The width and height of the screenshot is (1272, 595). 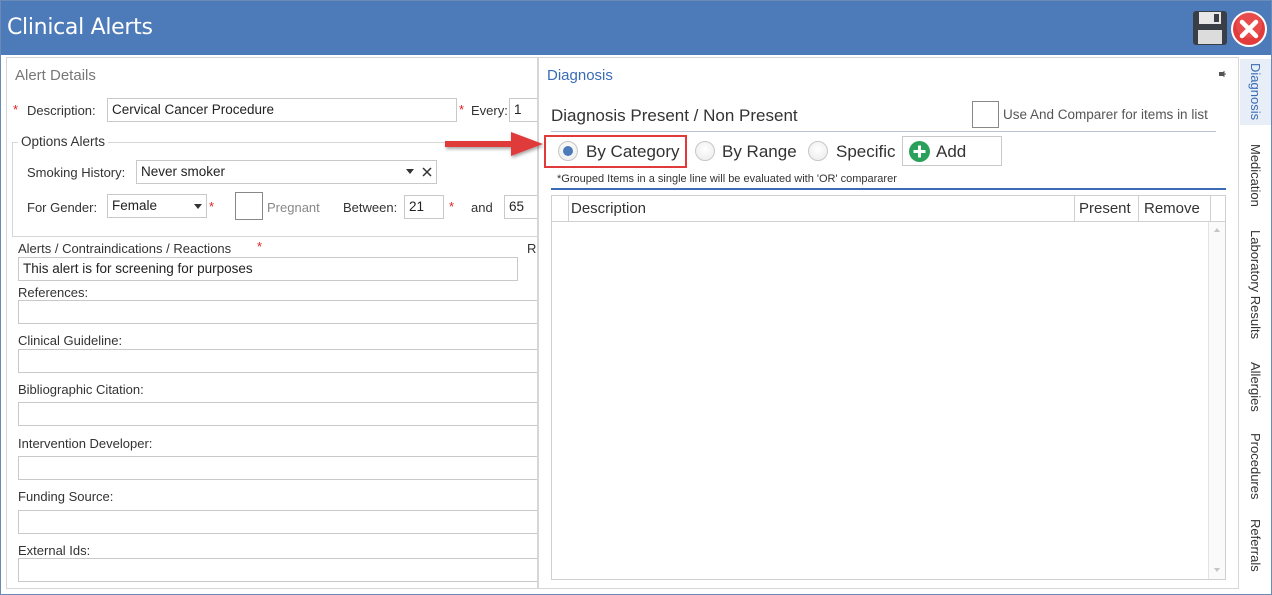 I want to click on add-label: Add, so click(x=951, y=151).